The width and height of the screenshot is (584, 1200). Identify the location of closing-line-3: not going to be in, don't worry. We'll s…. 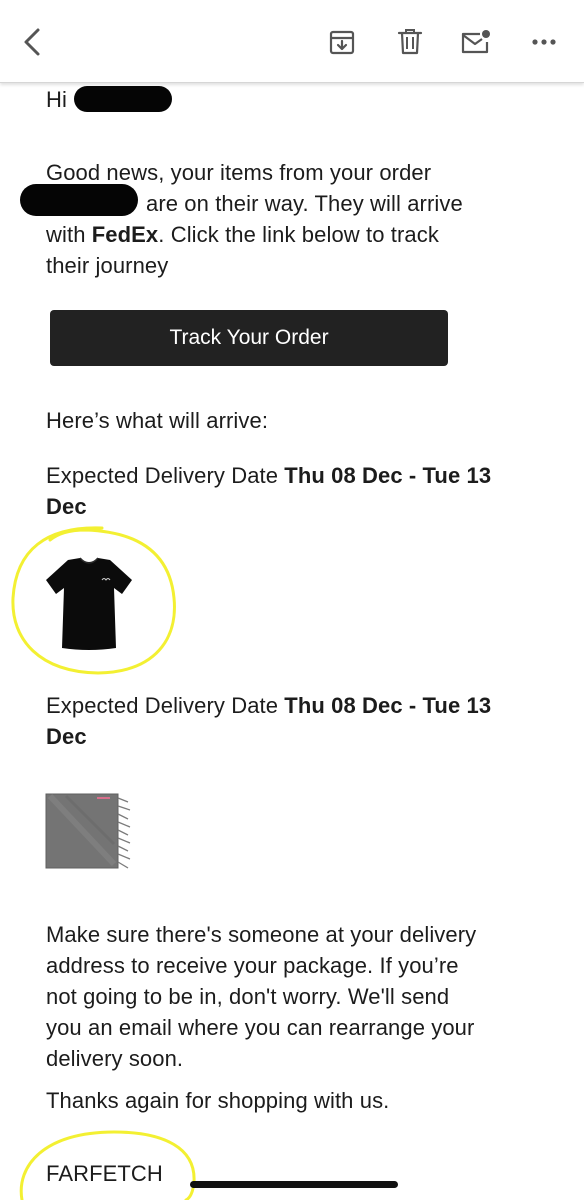
(248, 996).